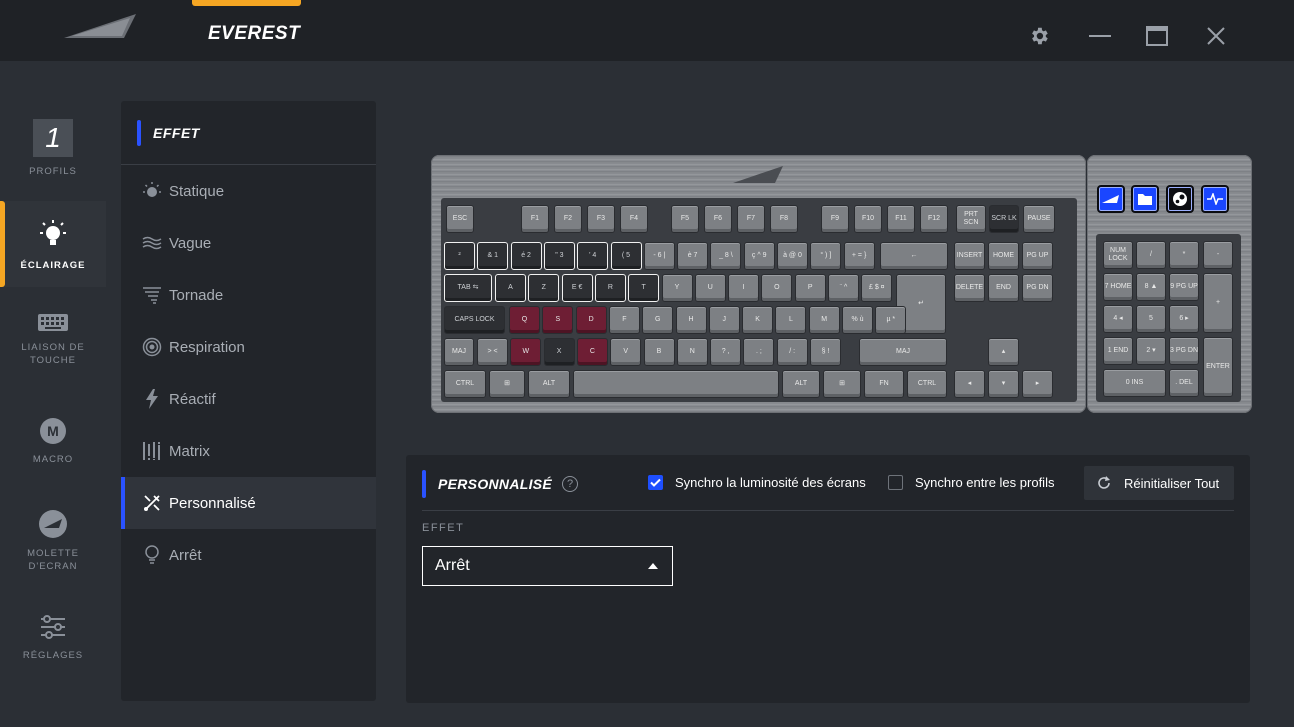 This screenshot has height=727, width=1294. Describe the element at coordinates (692, 352) in the screenshot. I see `key-row4: N` at that location.